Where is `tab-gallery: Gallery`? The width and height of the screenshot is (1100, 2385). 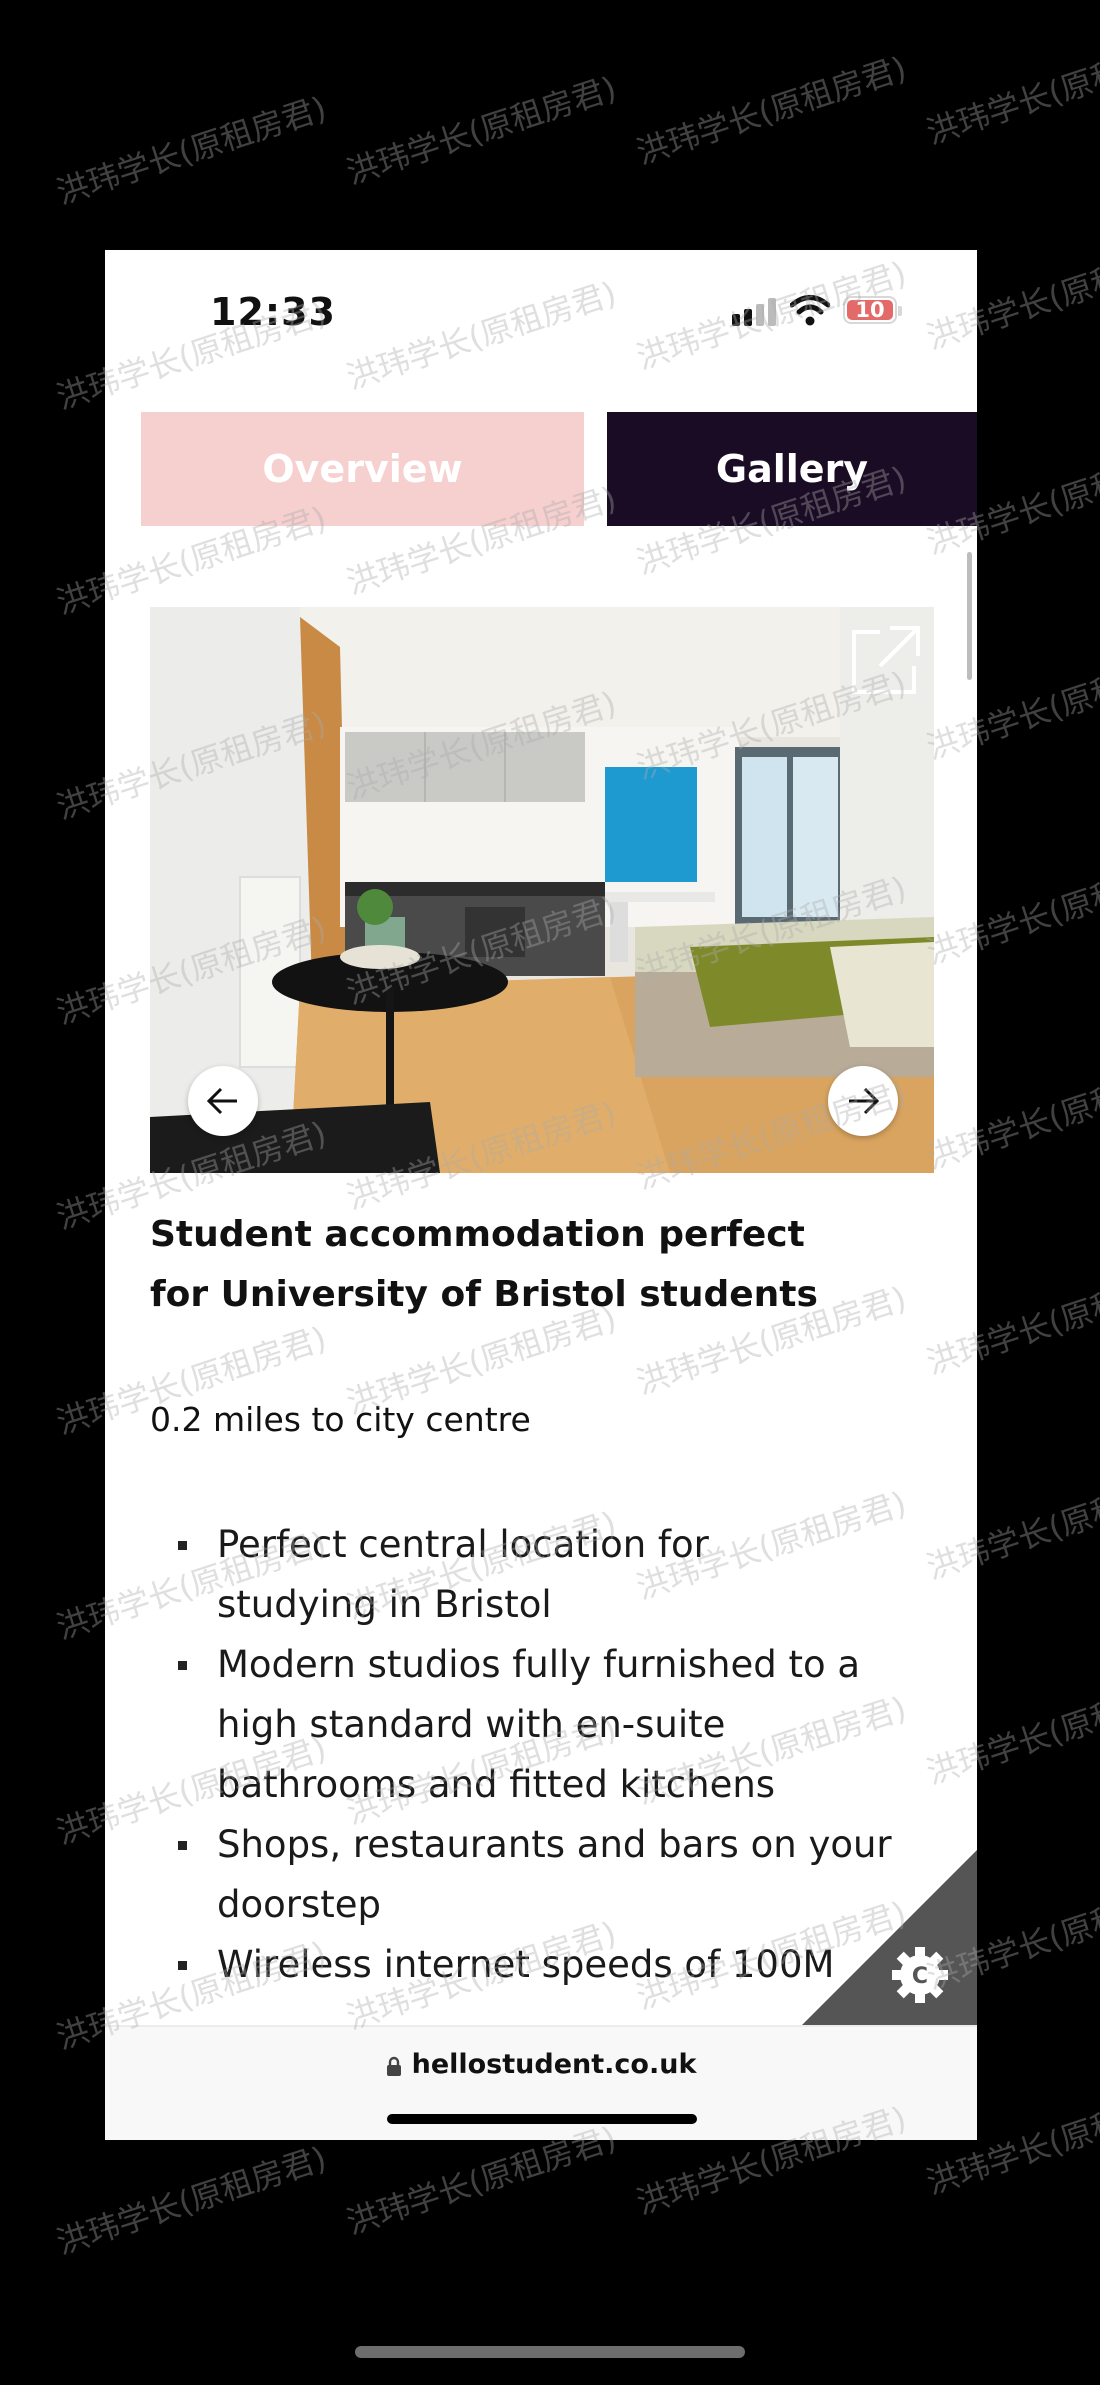 tab-gallery: Gallery is located at coordinates (792, 469).